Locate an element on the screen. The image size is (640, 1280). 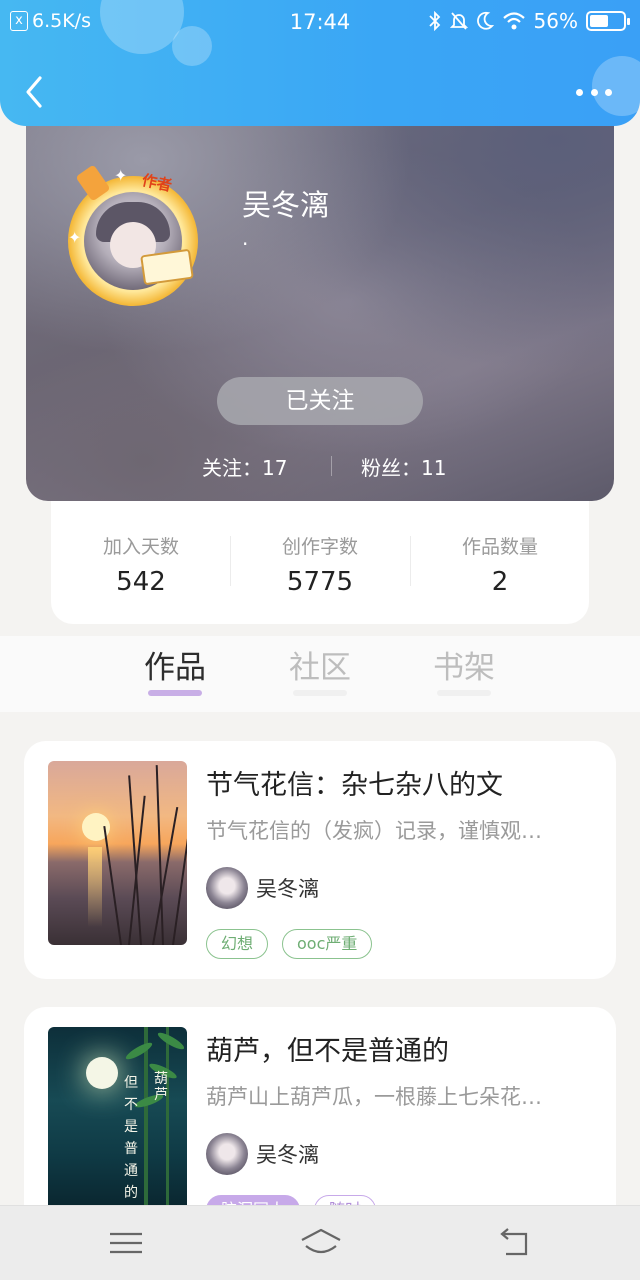
cover-text: 普 is located at coordinates (131, 1149).